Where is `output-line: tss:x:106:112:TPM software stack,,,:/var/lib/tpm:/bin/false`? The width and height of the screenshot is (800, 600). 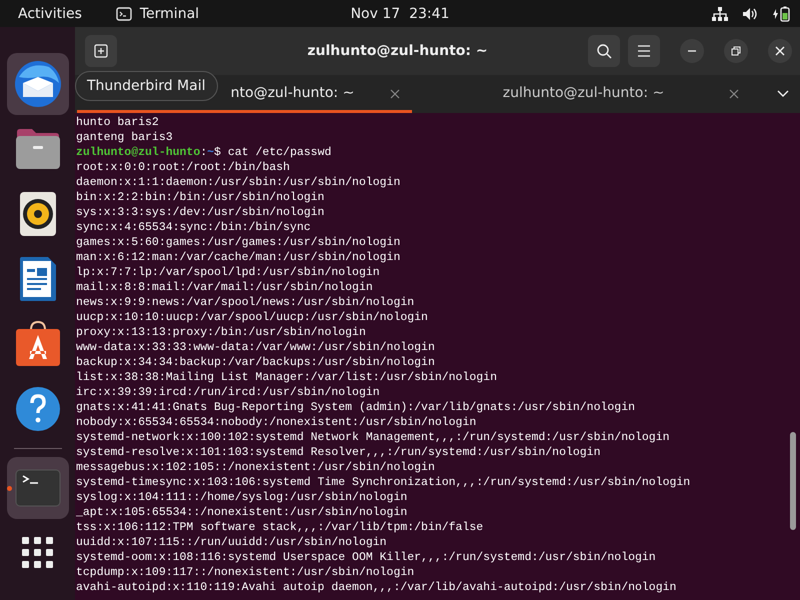 output-line: tss:x:106:112:TPM software stack,,,:/var/lib/tpm:/bin/false is located at coordinates (280, 527).